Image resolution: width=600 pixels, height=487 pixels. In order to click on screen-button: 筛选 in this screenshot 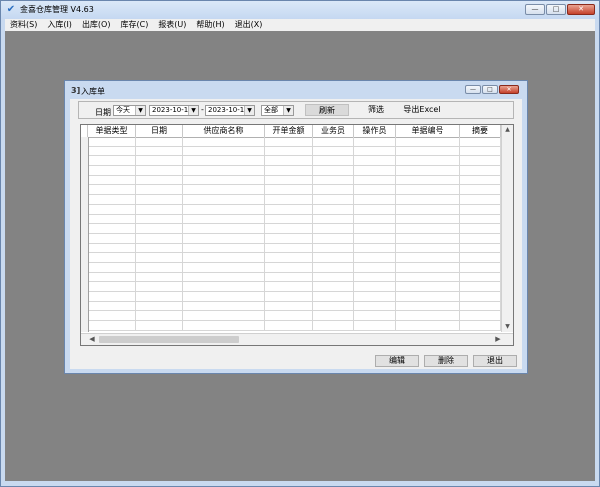, I will do `click(376, 110)`.